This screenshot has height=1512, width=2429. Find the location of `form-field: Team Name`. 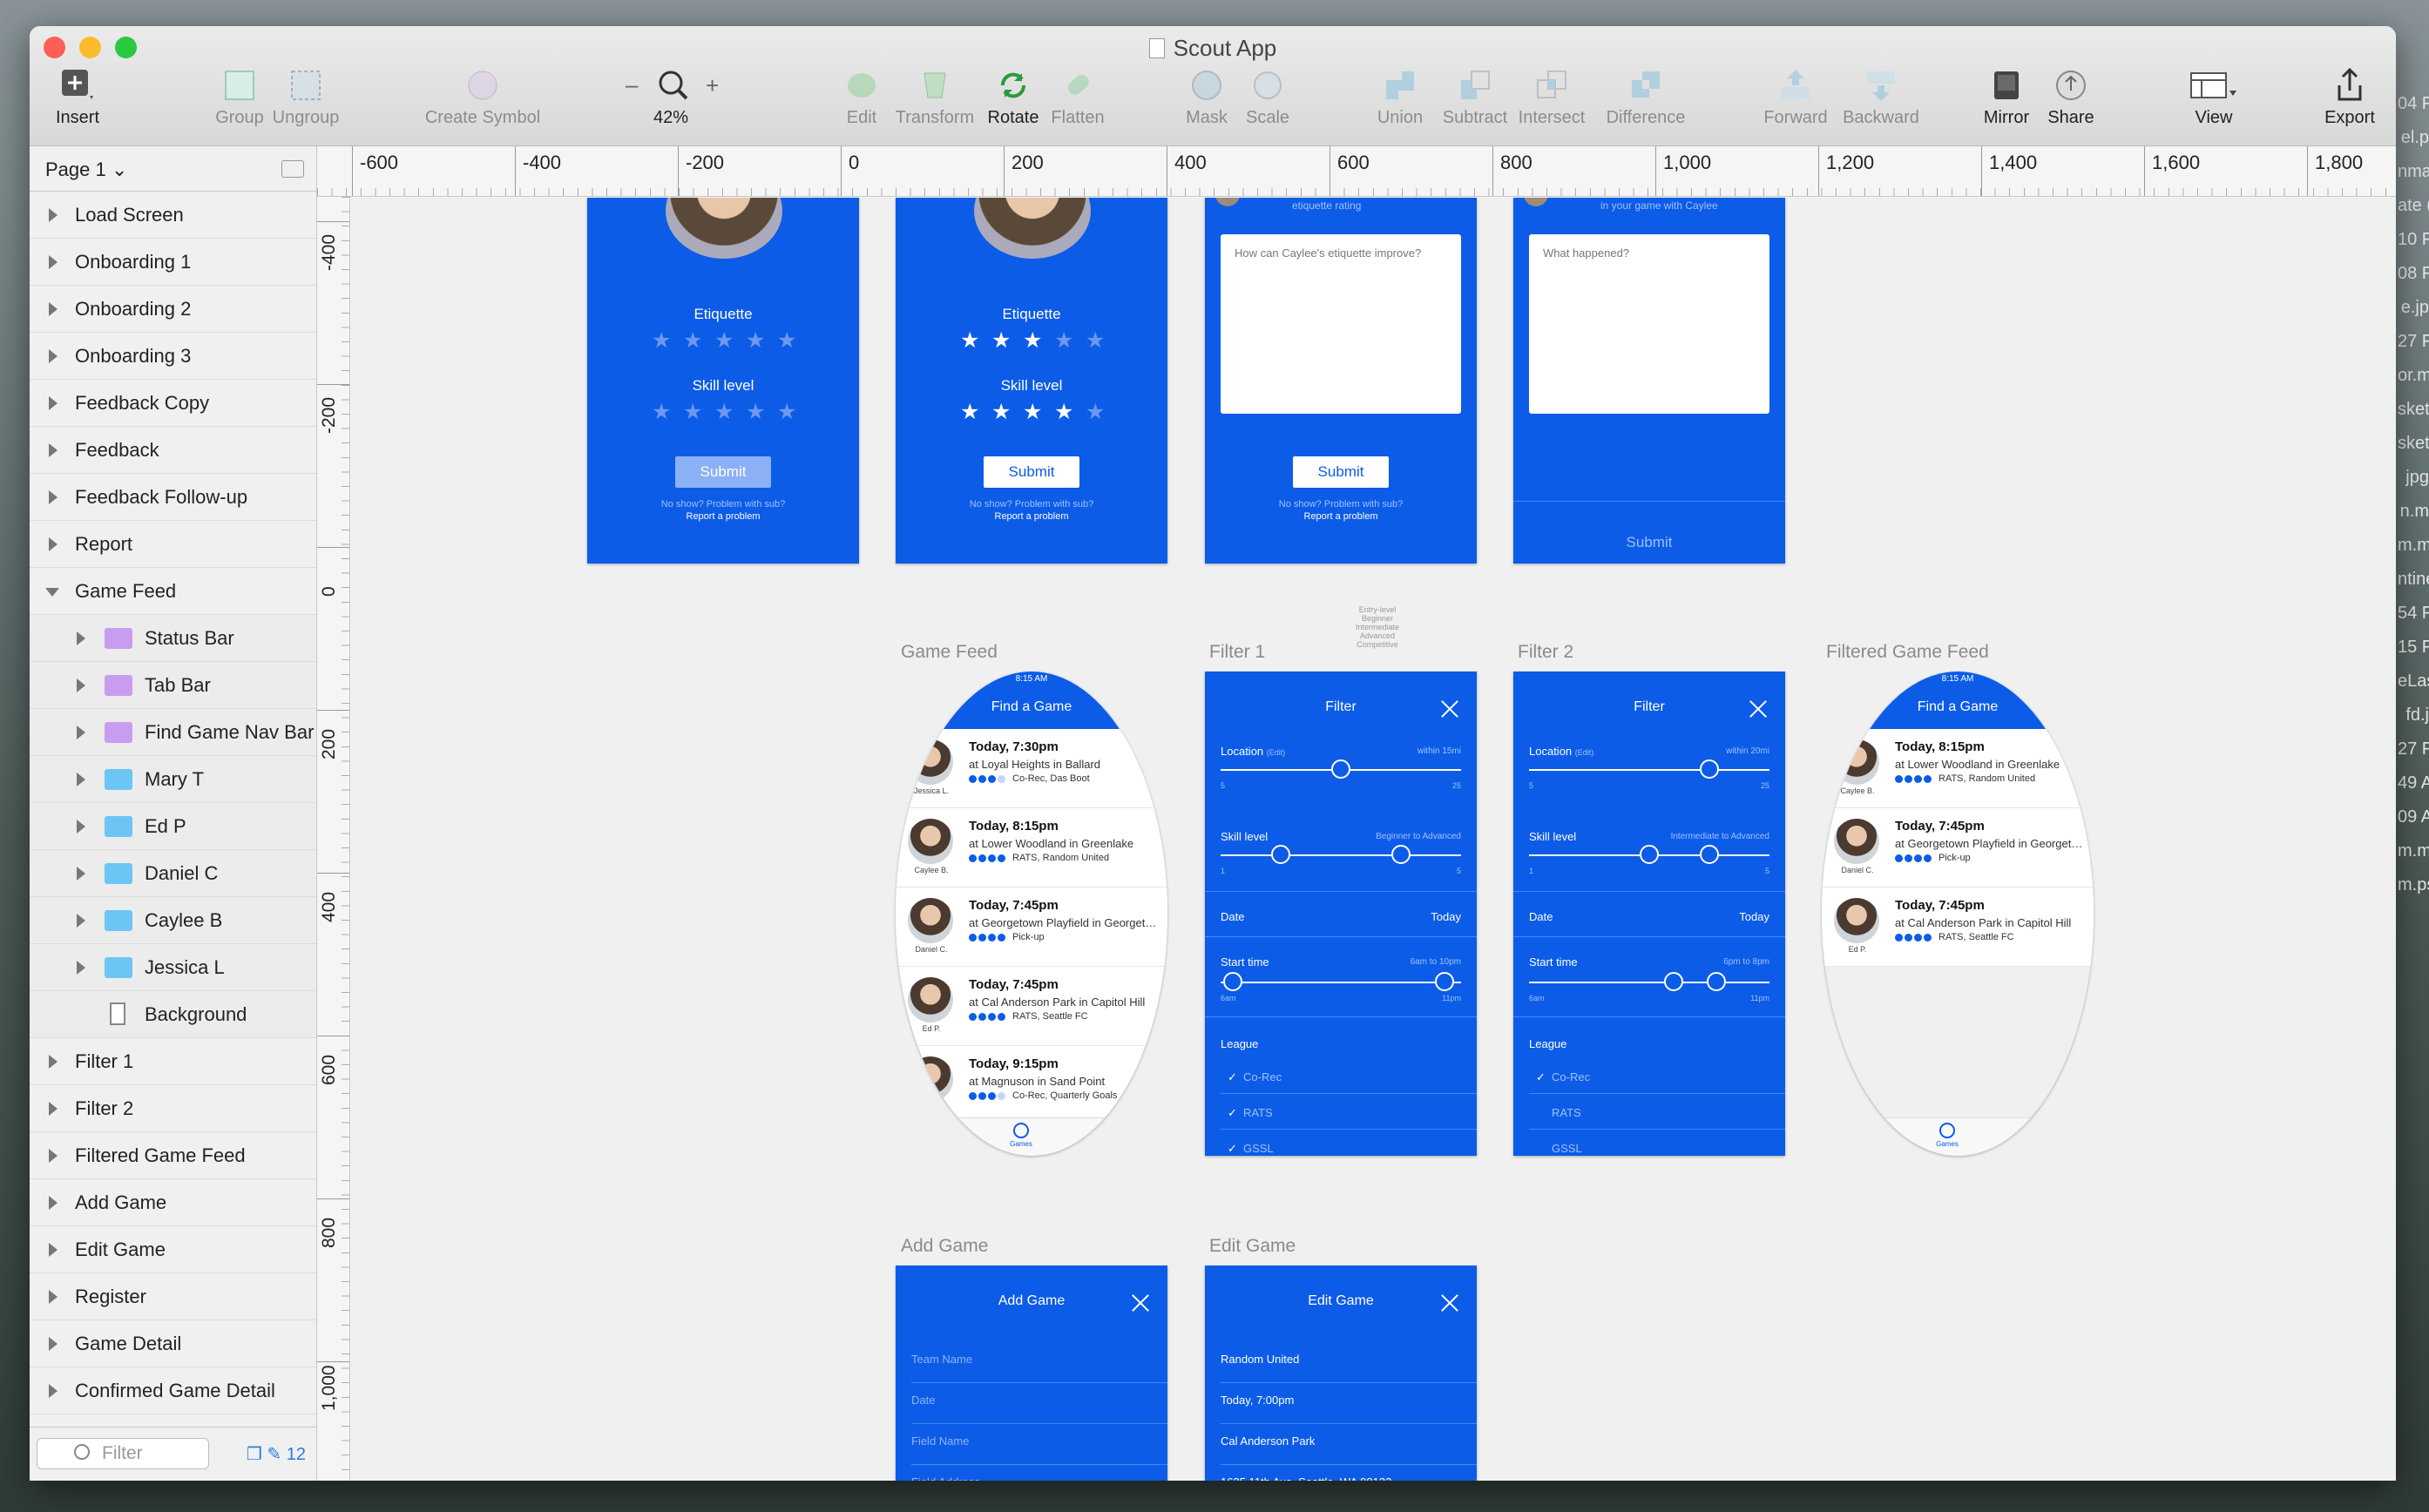

form-field: Team Name is located at coordinates (941, 1359).